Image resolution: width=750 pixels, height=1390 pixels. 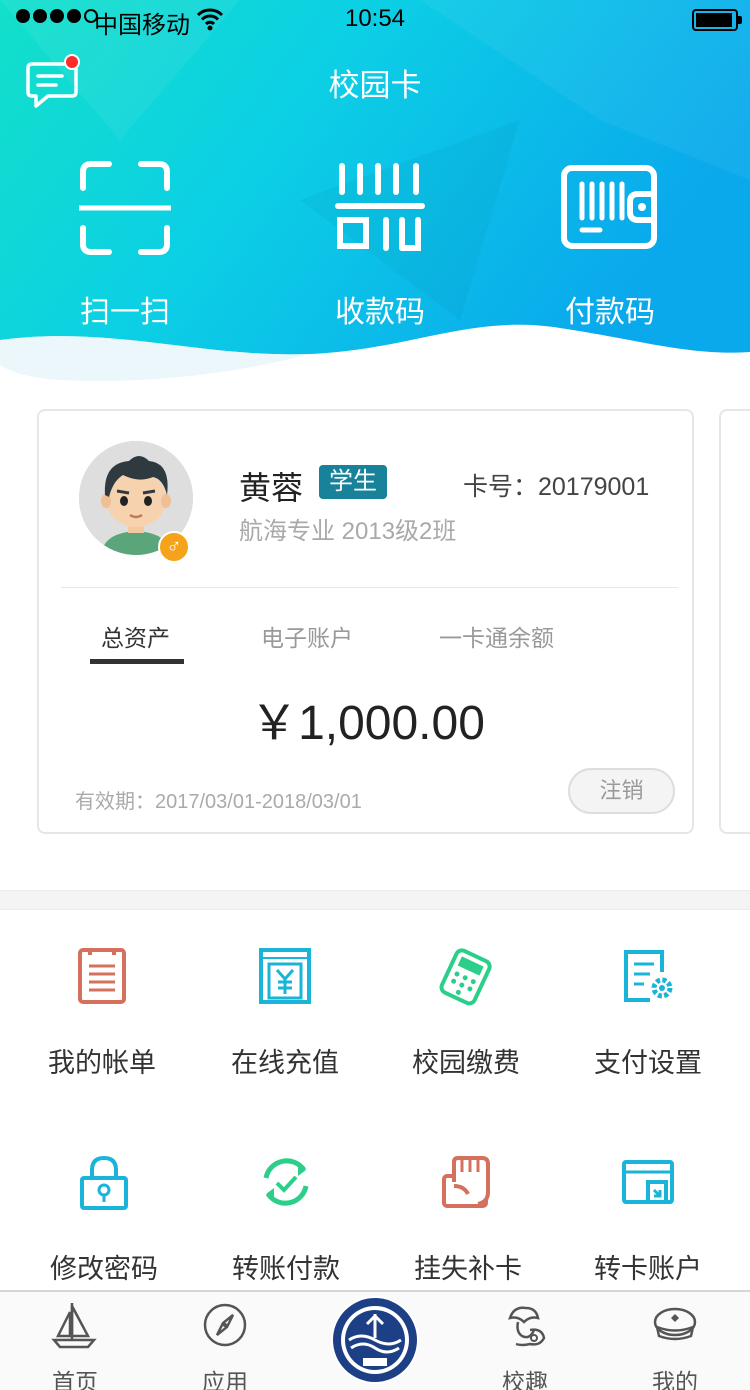 What do you see at coordinates (367, 723) in the screenshot?
I see `balance-amount: ￥1,000.00` at bounding box center [367, 723].